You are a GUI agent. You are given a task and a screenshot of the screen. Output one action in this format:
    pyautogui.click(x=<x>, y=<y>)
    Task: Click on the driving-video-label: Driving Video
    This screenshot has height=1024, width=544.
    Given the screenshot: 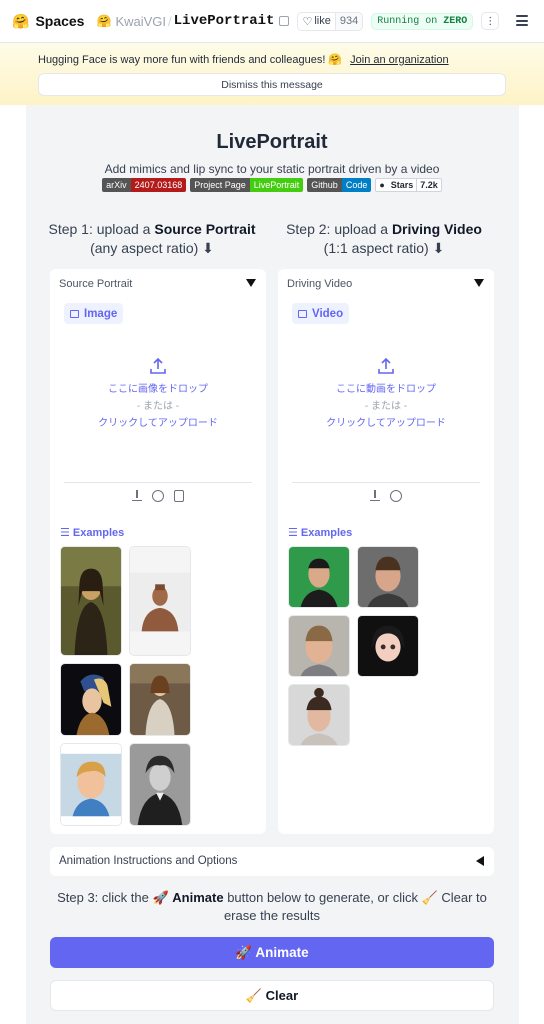 What is the action you would take?
    pyautogui.click(x=320, y=284)
    